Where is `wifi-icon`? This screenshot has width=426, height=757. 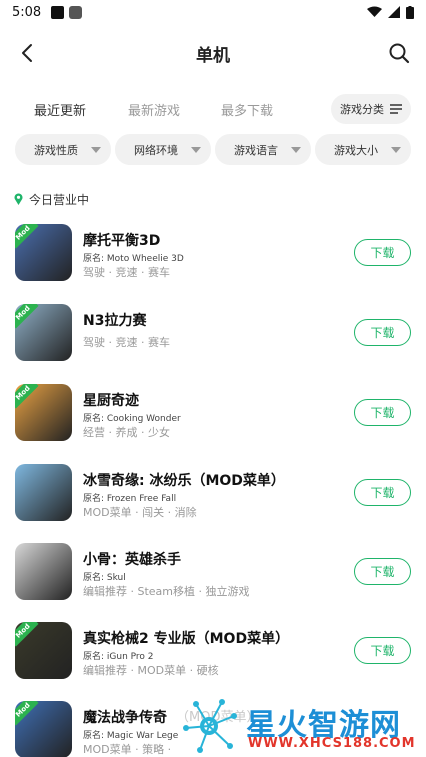
wifi-icon is located at coordinates (374, 11).